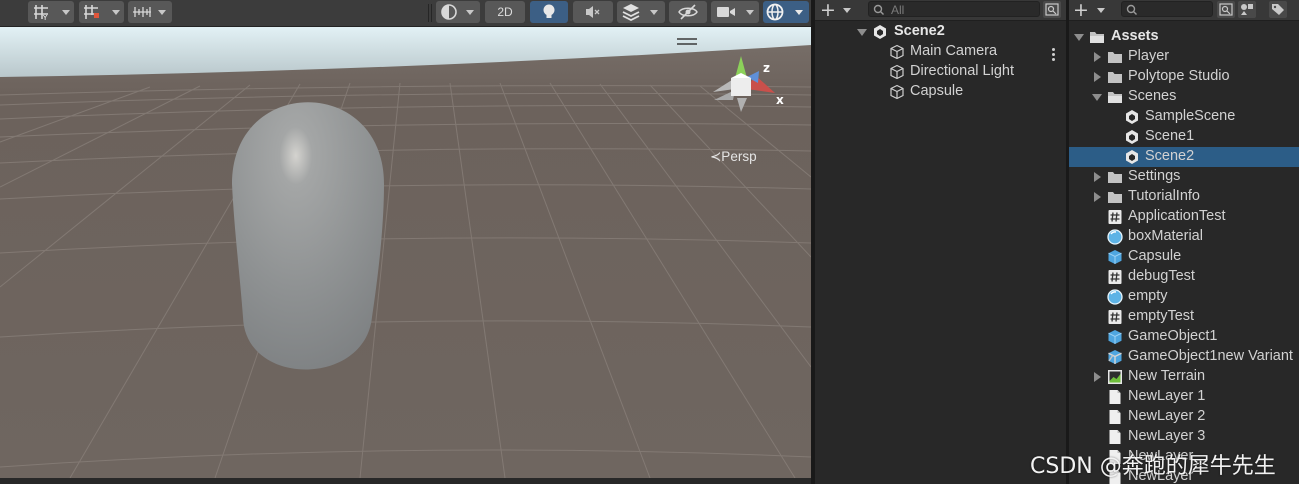  Describe the element at coordinates (1167, 9) in the screenshot. I see `project-search-input` at that location.